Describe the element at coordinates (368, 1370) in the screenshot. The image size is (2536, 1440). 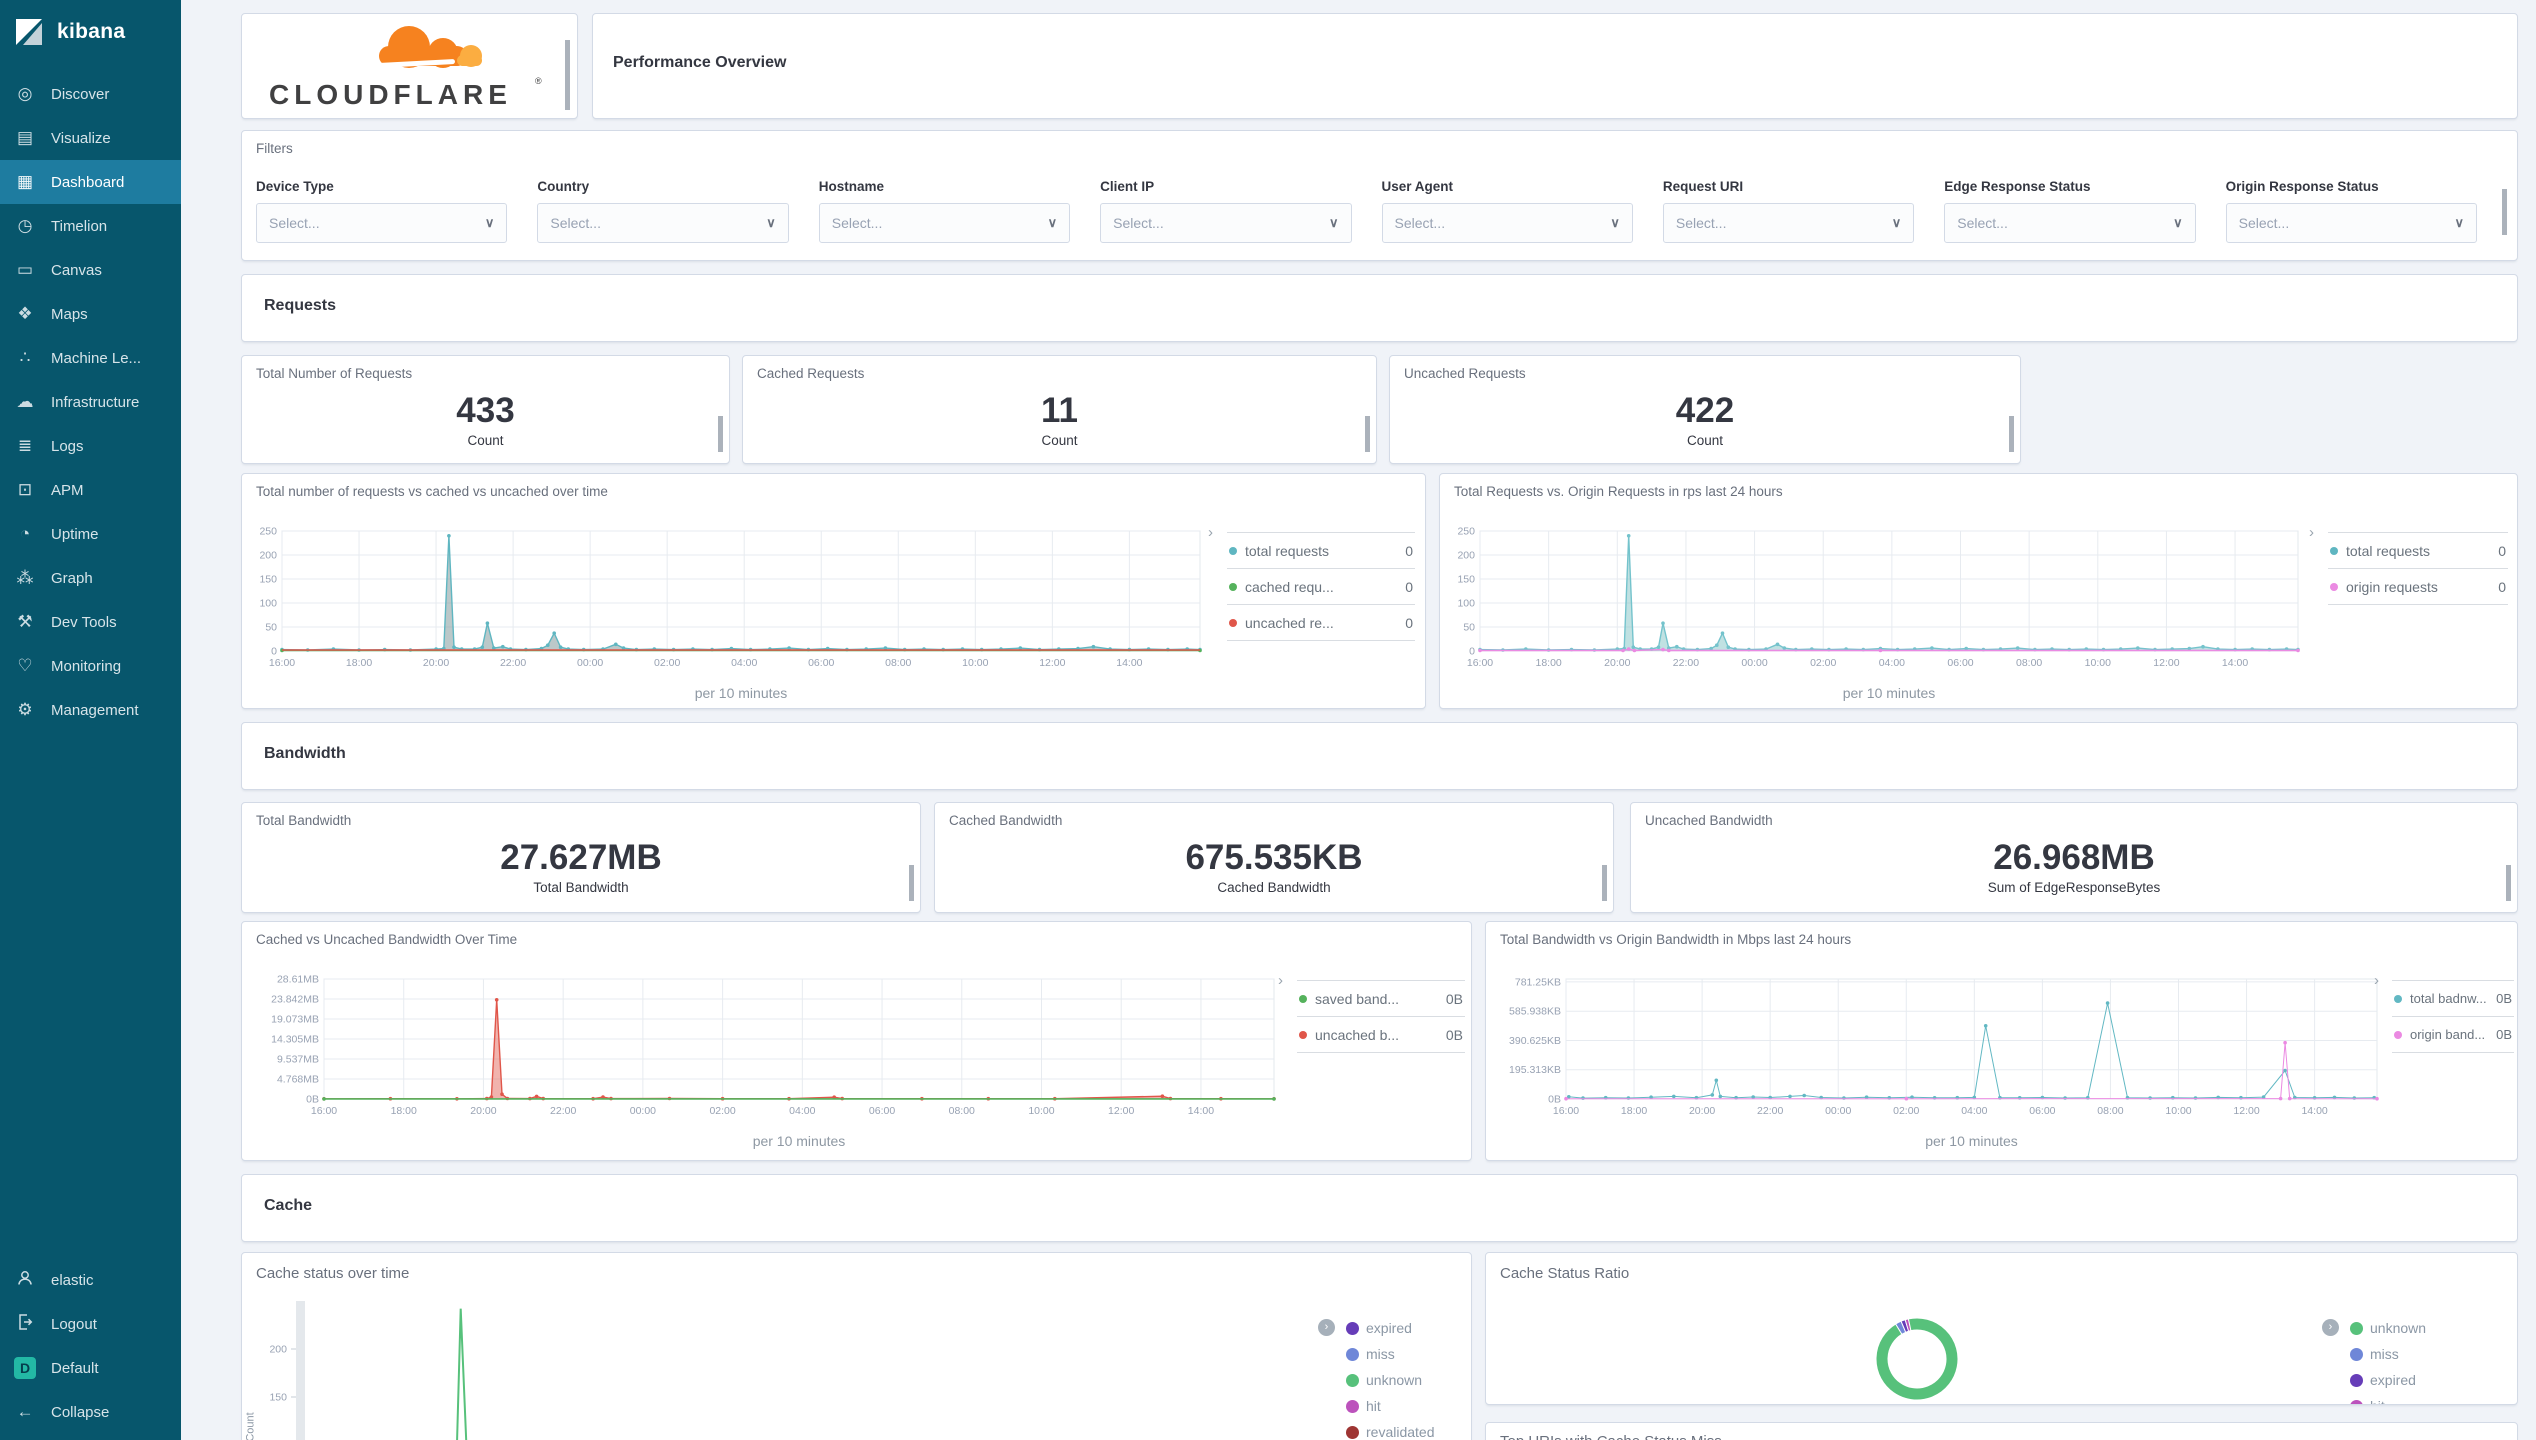
I see `chart-canvas: 150 200` at that location.